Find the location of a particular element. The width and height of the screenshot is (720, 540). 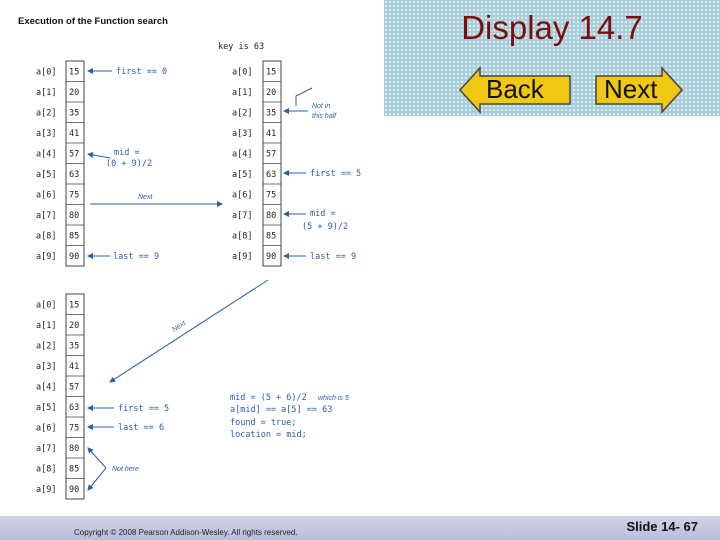

array-bottom-cell-value: 57 is located at coordinates (74, 387).